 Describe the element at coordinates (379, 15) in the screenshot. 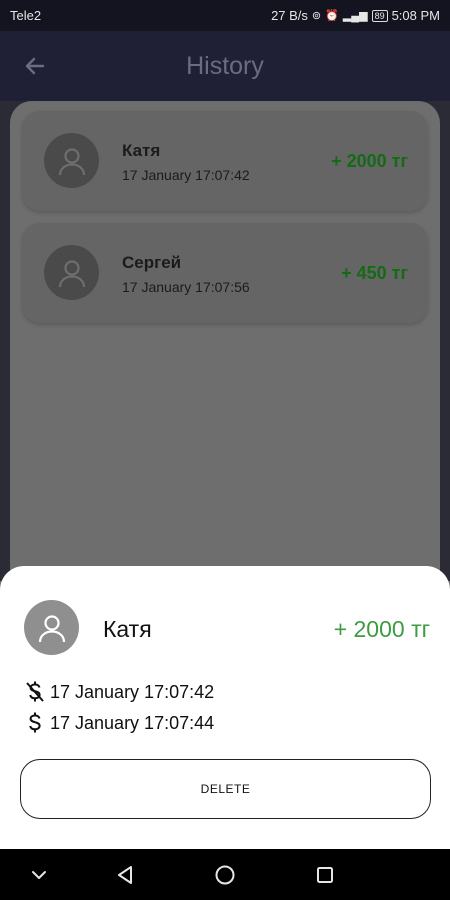

I see `battery-icon: 89` at that location.